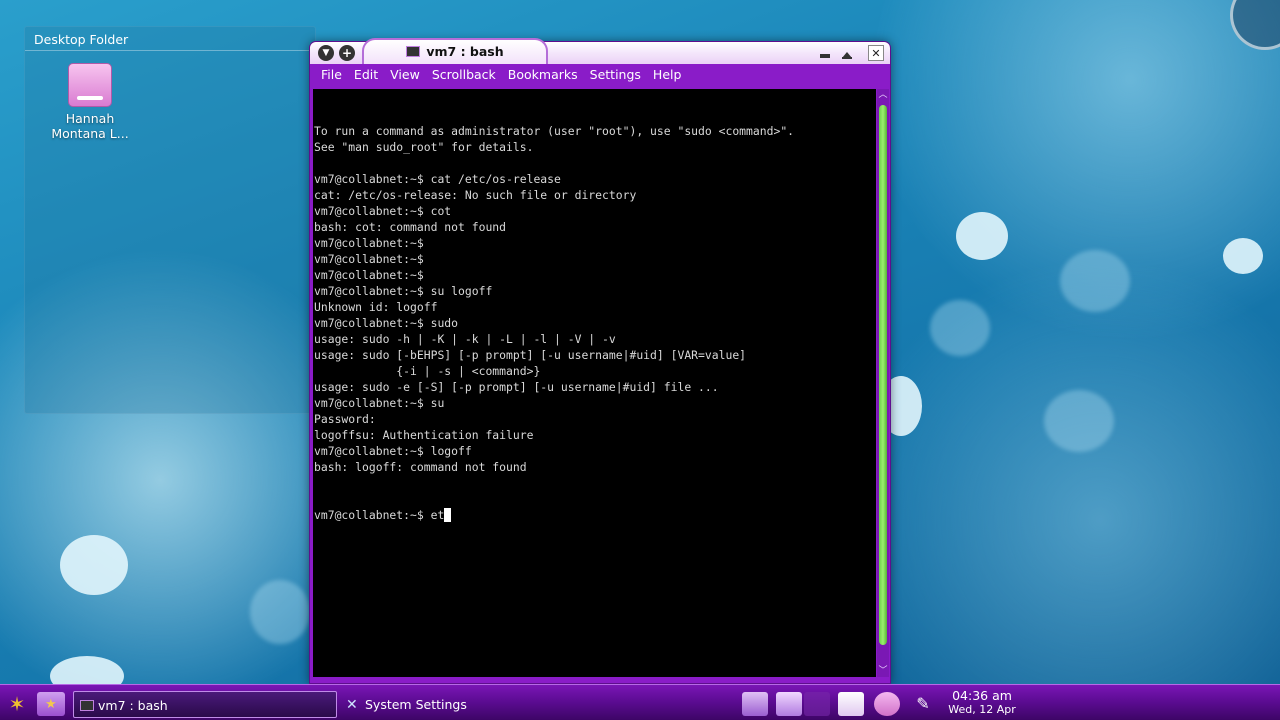 This screenshot has height=720, width=1280. What do you see at coordinates (205, 704) in the screenshot?
I see `task-vm7-bash: vm7 : bash` at bounding box center [205, 704].